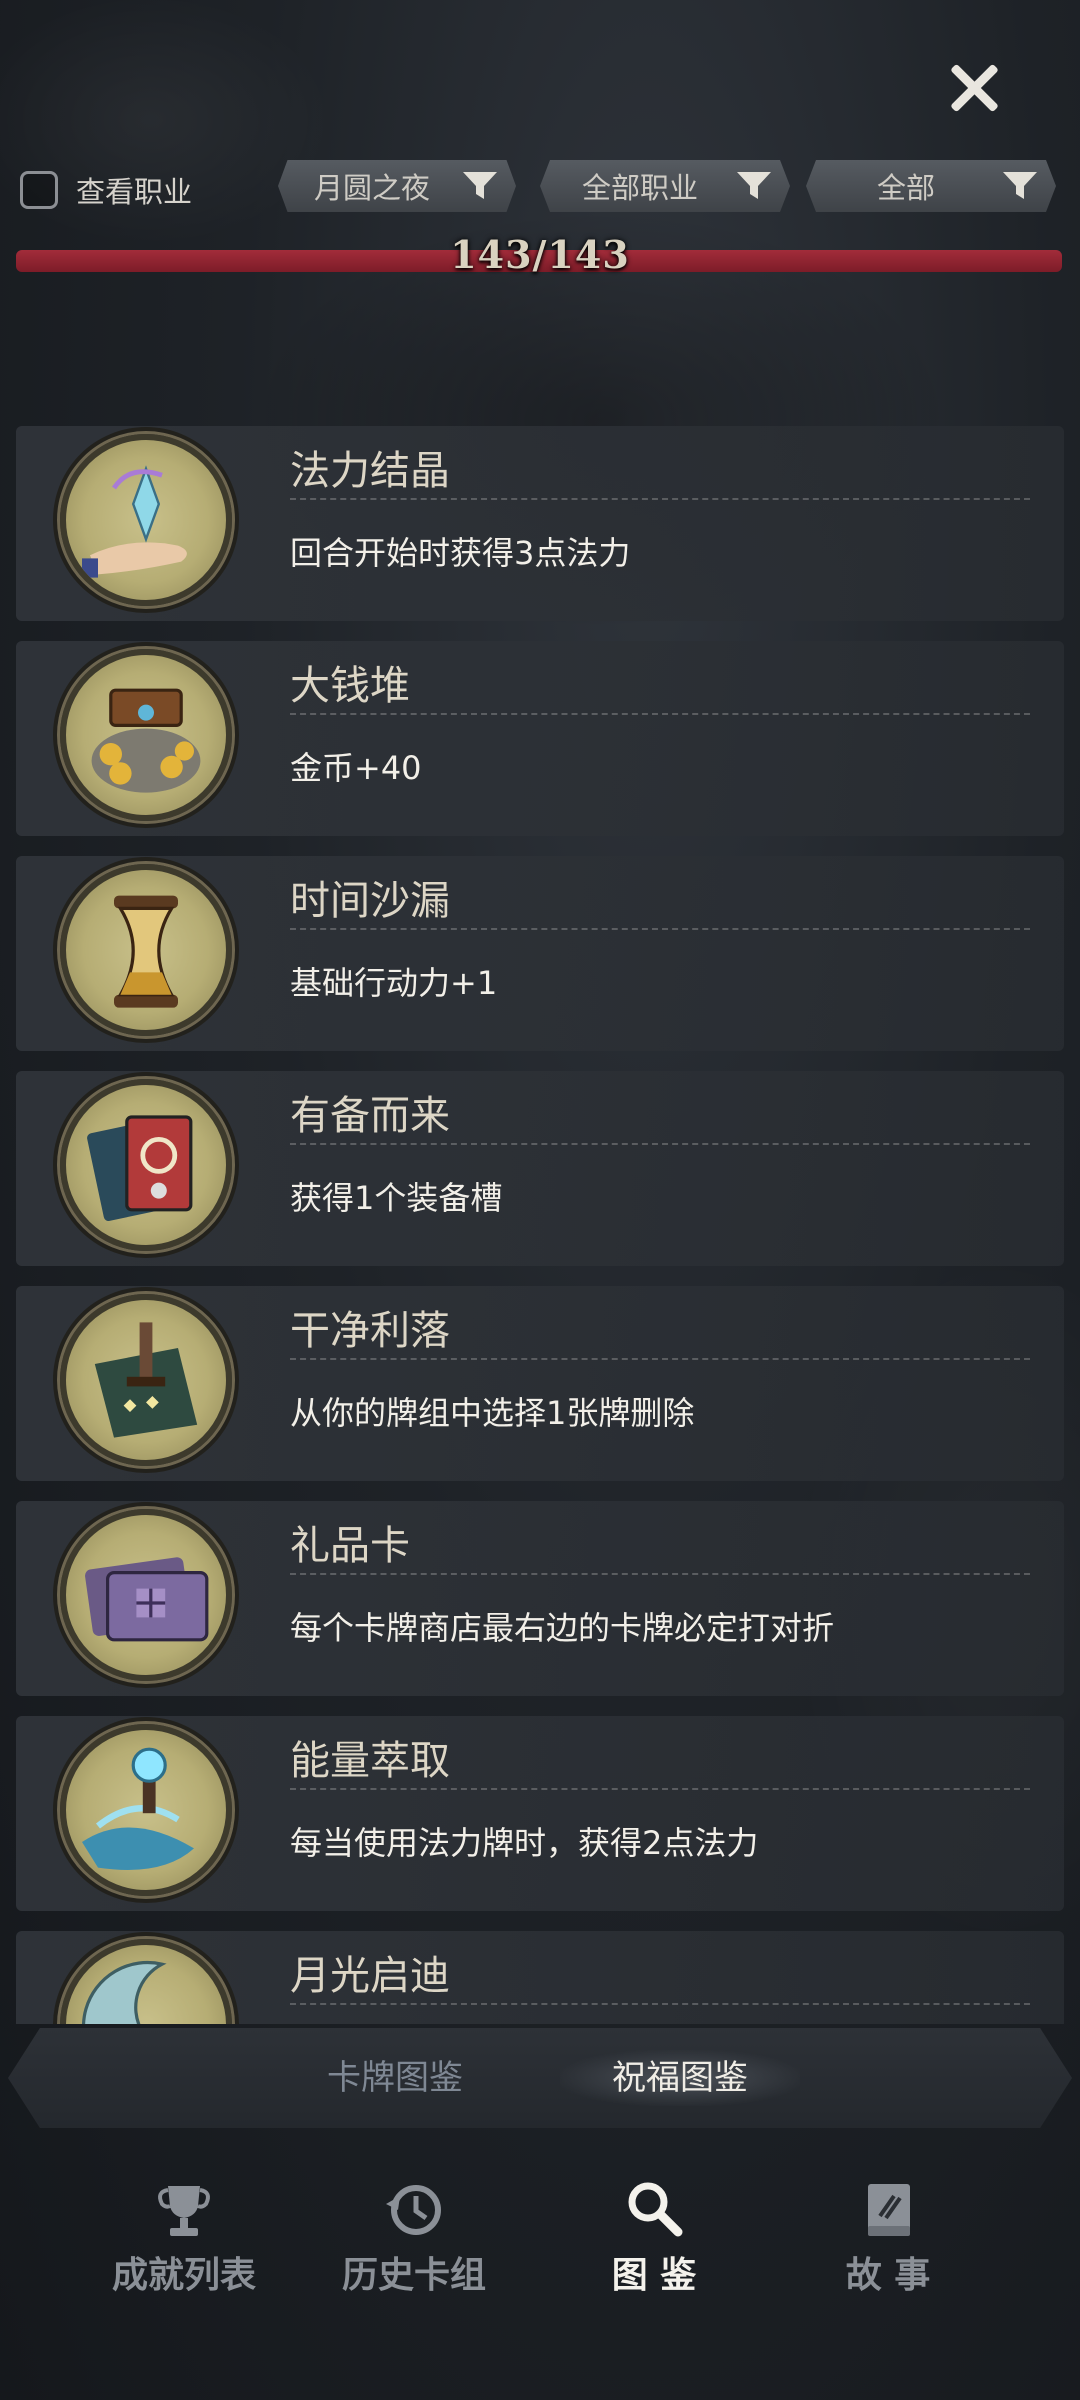 The width and height of the screenshot is (1080, 2400). I want to click on filter-class: 全部职业, so click(665, 186).